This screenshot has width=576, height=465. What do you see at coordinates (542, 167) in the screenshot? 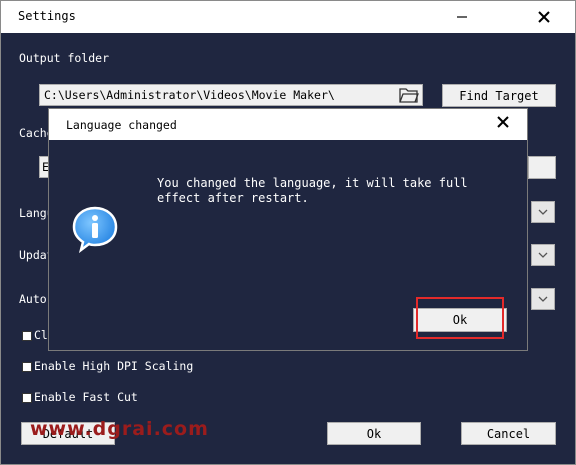
I see `cache-browse-button` at bounding box center [542, 167].